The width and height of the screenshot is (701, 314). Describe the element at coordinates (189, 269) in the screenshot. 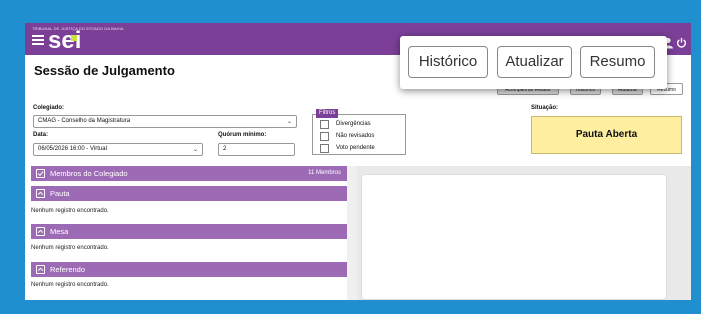

I see `section-referendo: Referendo` at that location.